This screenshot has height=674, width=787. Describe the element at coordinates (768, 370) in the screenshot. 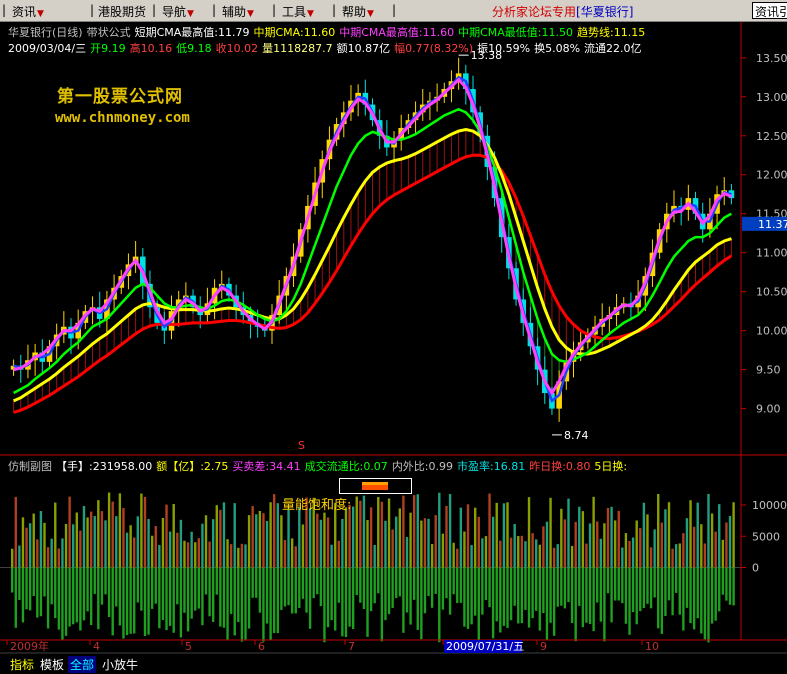

I see `price-tick-label: 9.50` at that location.